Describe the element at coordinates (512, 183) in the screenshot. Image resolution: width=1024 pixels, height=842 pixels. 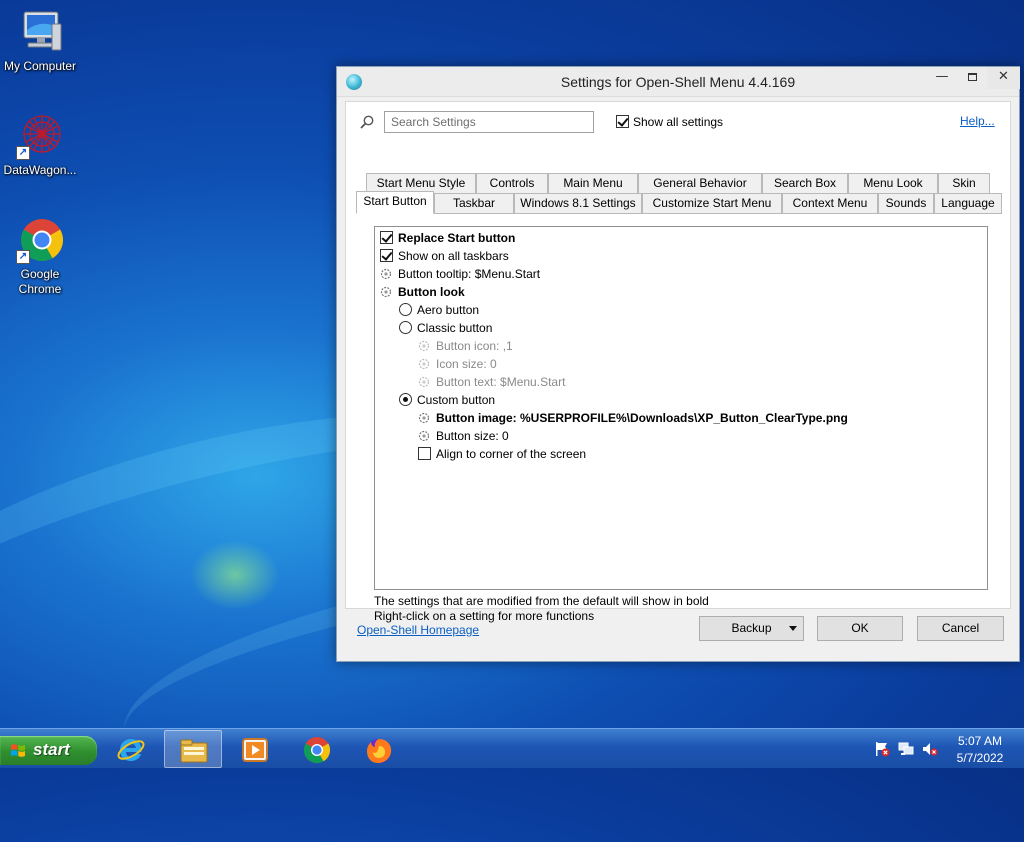
I see `tab-controls: Controls` at that location.